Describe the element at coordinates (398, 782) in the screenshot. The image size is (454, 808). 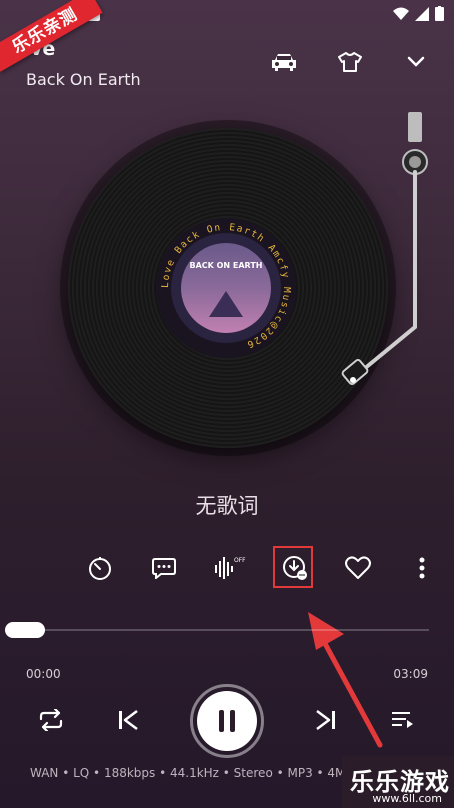
I see `bottom-watermark: 乐乐游戏 www.6ll.com` at that location.